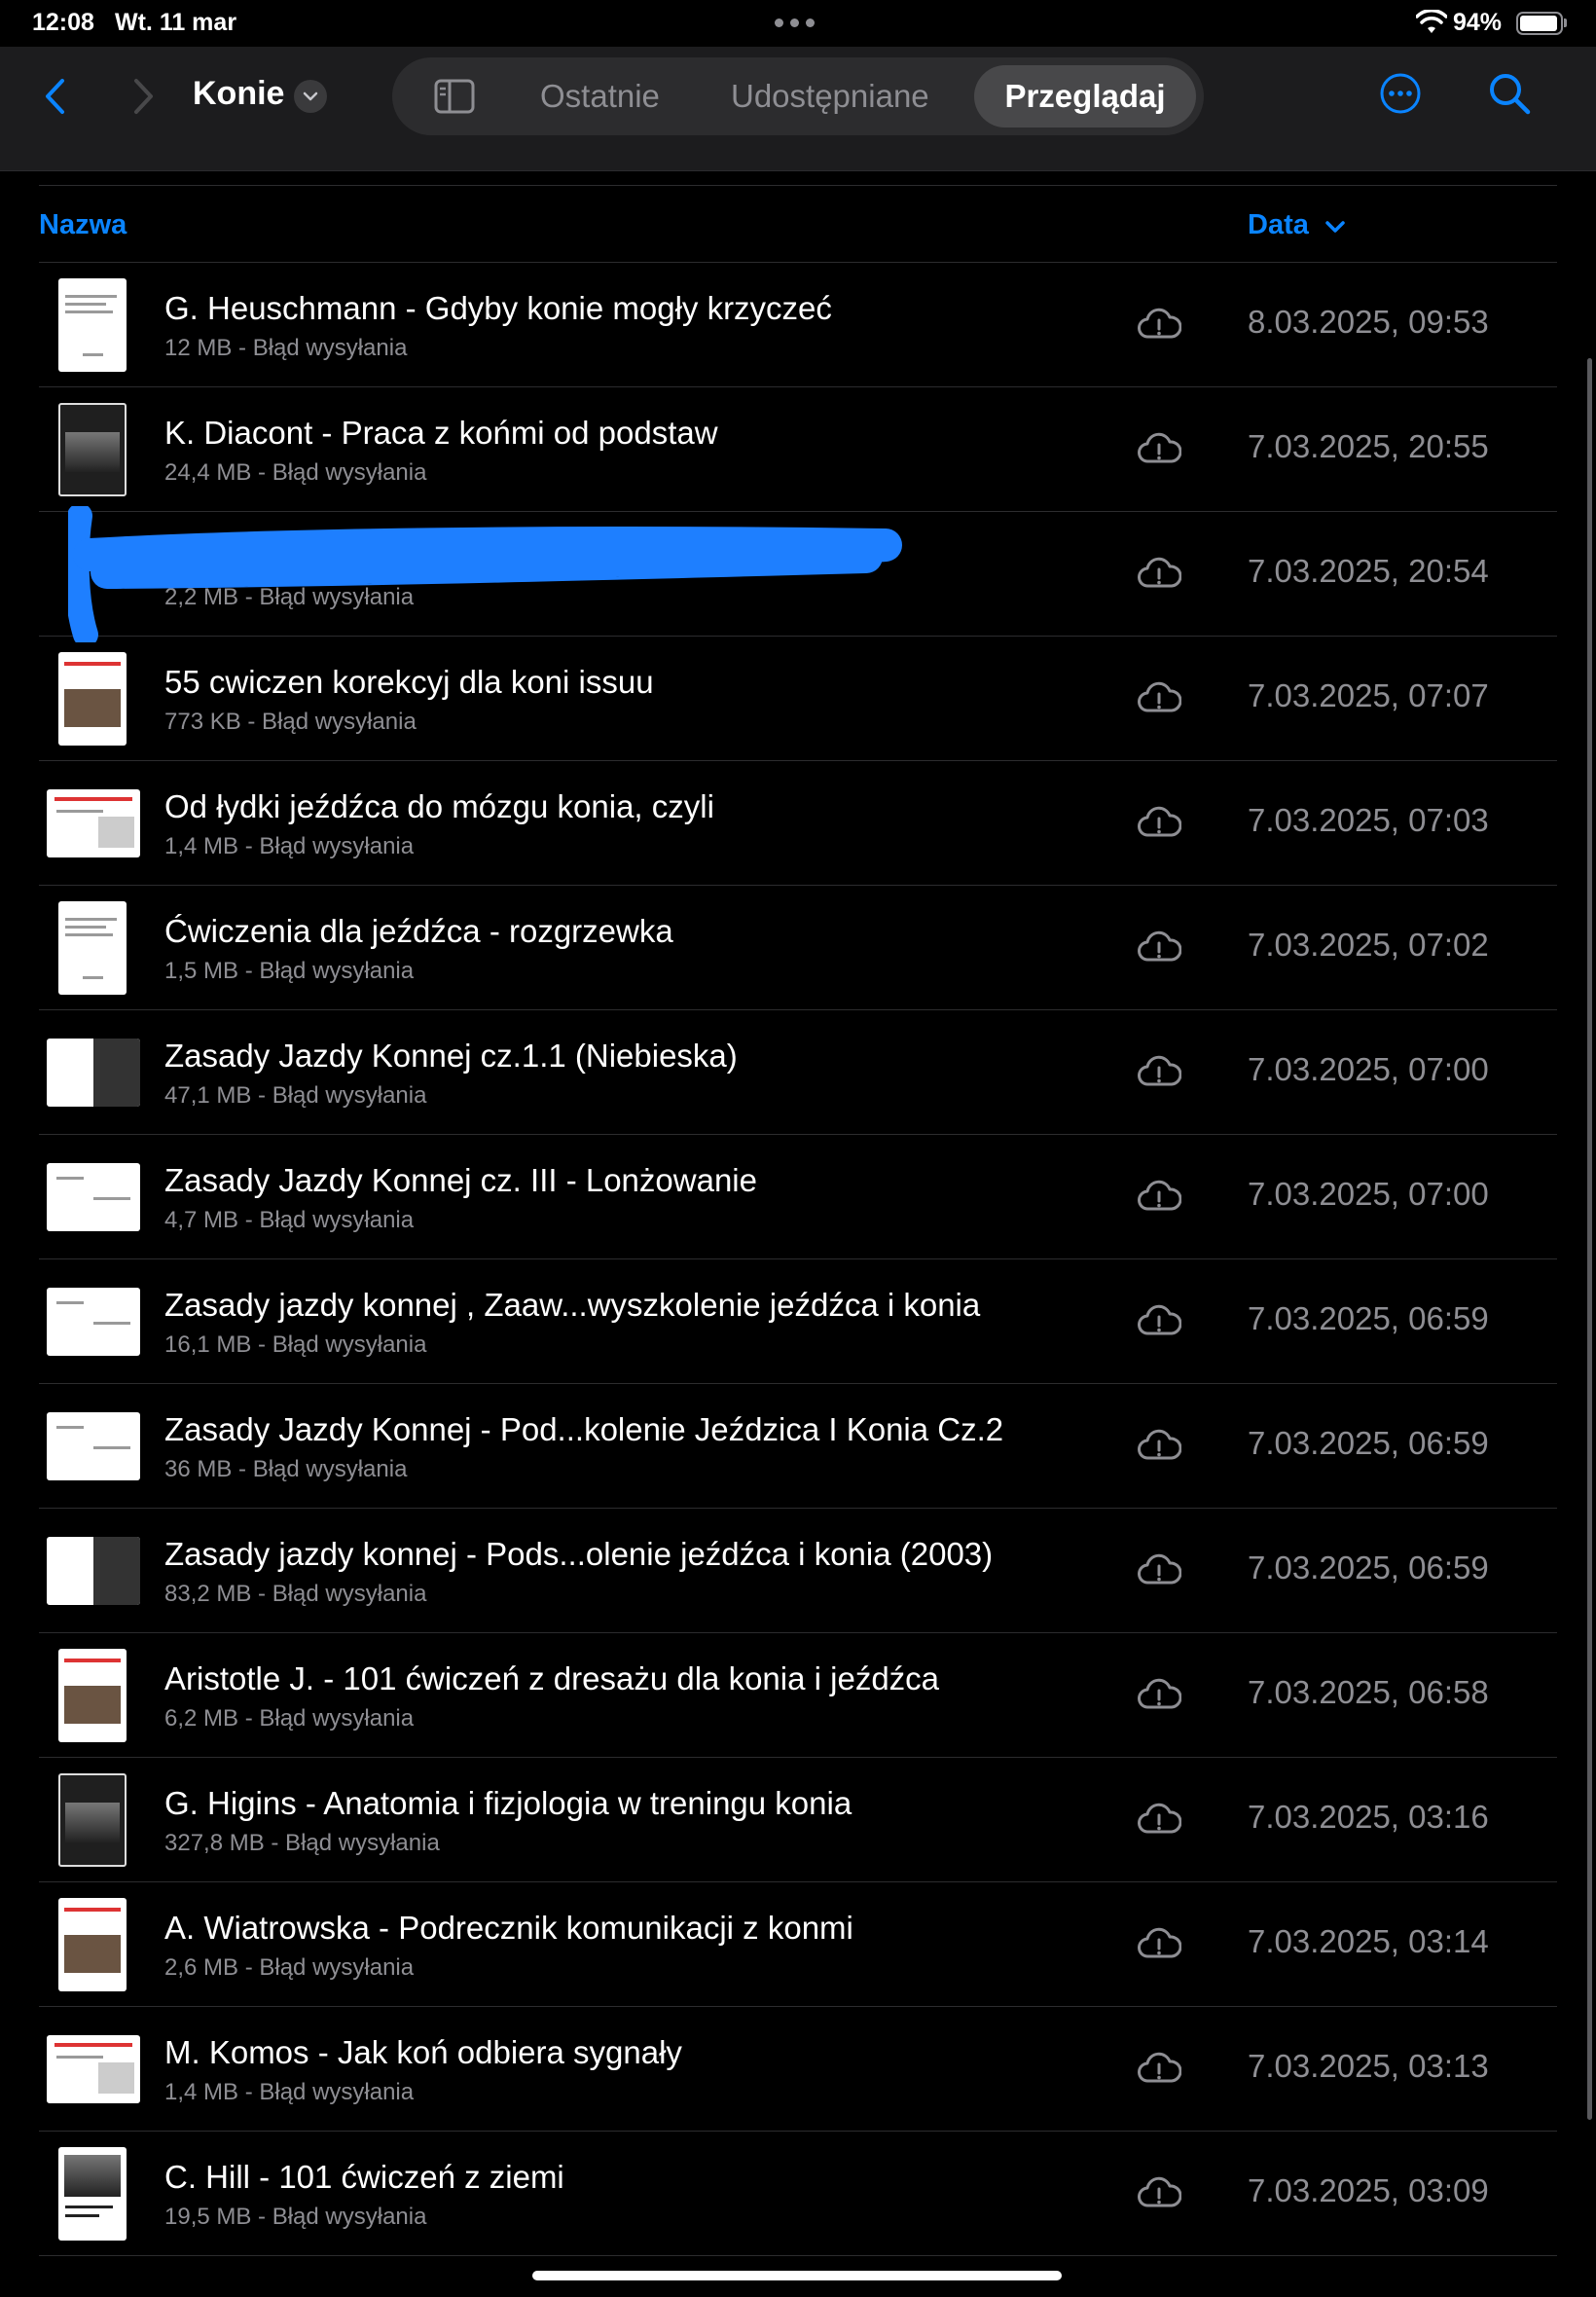  Describe the element at coordinates (830, 96) in the screenshot. I see `tab-shared: Udostępniane` at that location.